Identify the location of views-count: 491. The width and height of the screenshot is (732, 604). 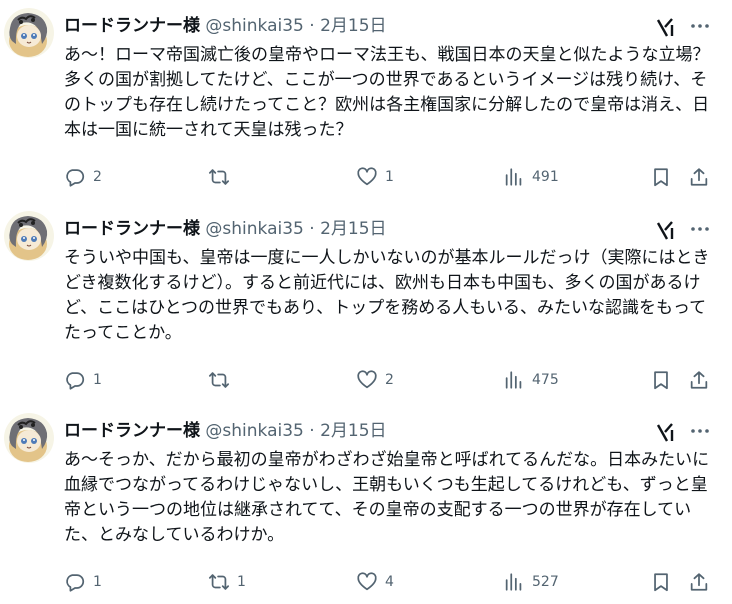
(545, 177).